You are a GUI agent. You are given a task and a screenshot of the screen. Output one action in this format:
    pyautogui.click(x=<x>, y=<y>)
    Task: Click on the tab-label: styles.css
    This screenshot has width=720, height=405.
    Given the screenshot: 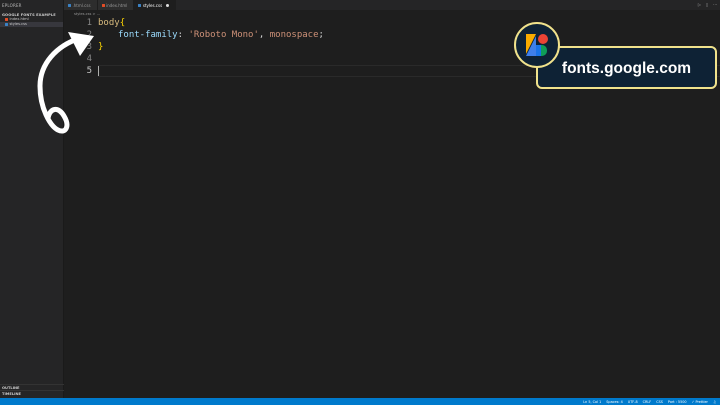 What is the action you would take?
    pyautogui.click(x=152, y=5)
    